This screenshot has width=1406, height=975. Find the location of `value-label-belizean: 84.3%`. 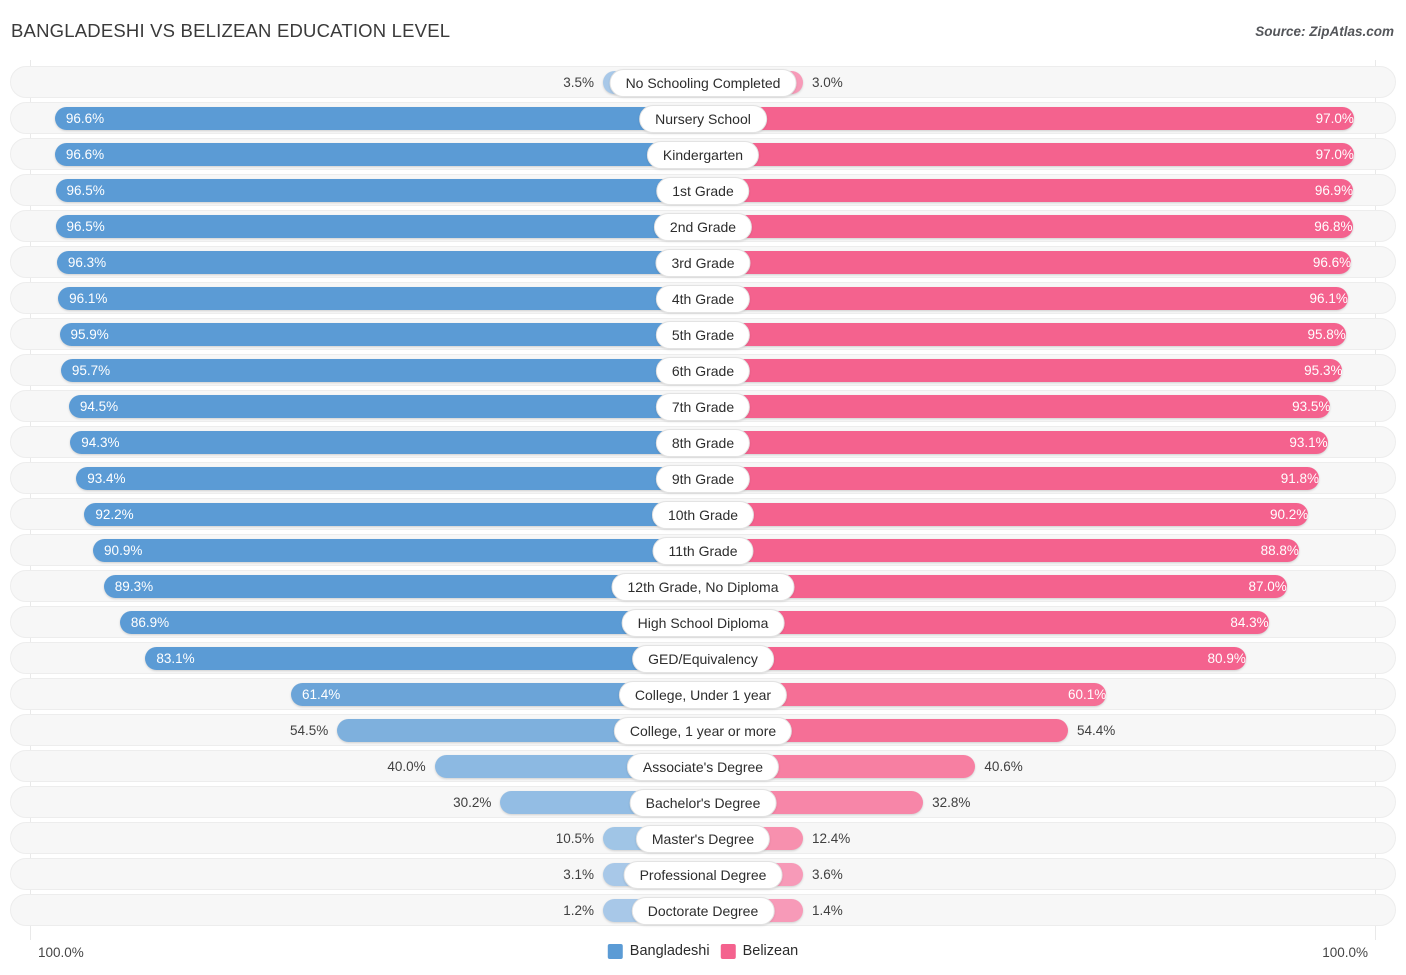

value-label-belizean: 84.3% is located at coordinates (1249, 622).